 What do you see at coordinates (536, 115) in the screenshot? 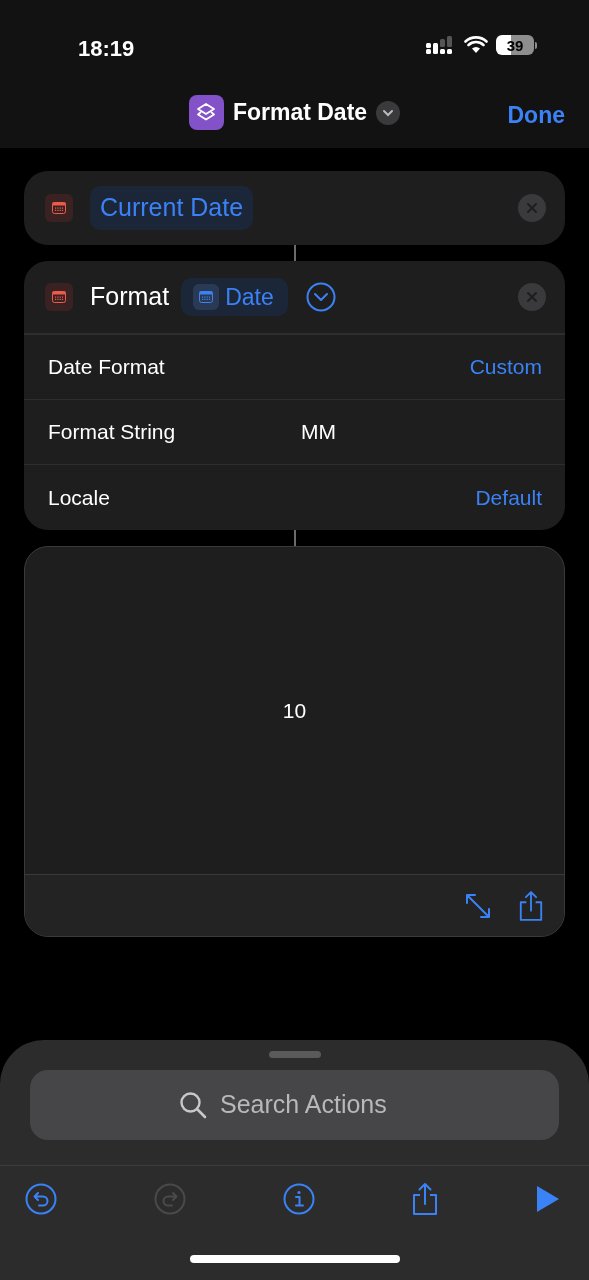
I see `done-button: Done` at bounding box center [536, 115].